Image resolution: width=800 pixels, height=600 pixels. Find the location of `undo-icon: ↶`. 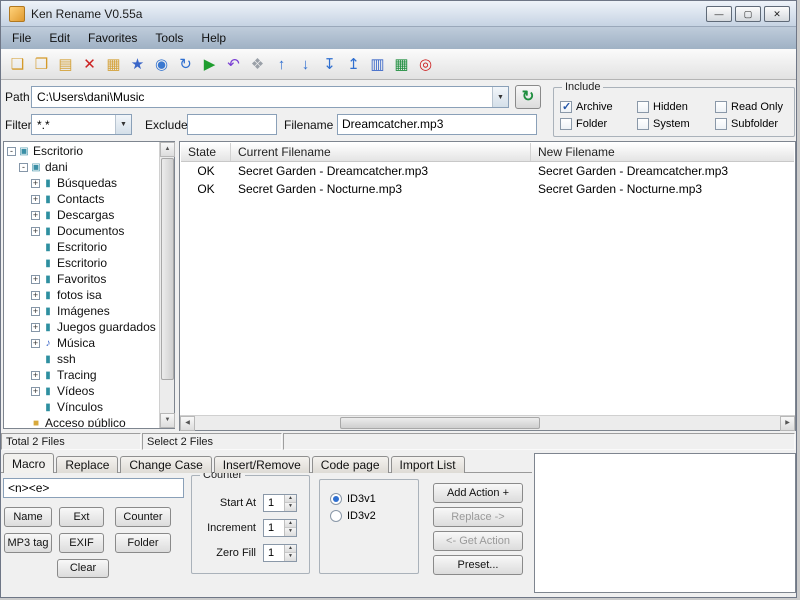

undo-icon: ↶ is located at coordinates (233, 64).